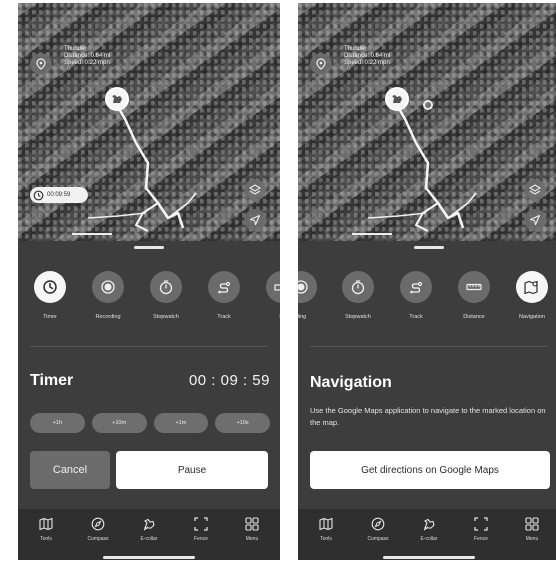  What do you see at coordinates (108, 317) in the screenshot?
I see `tool-label: Recording` at bounding box center [108, 317].